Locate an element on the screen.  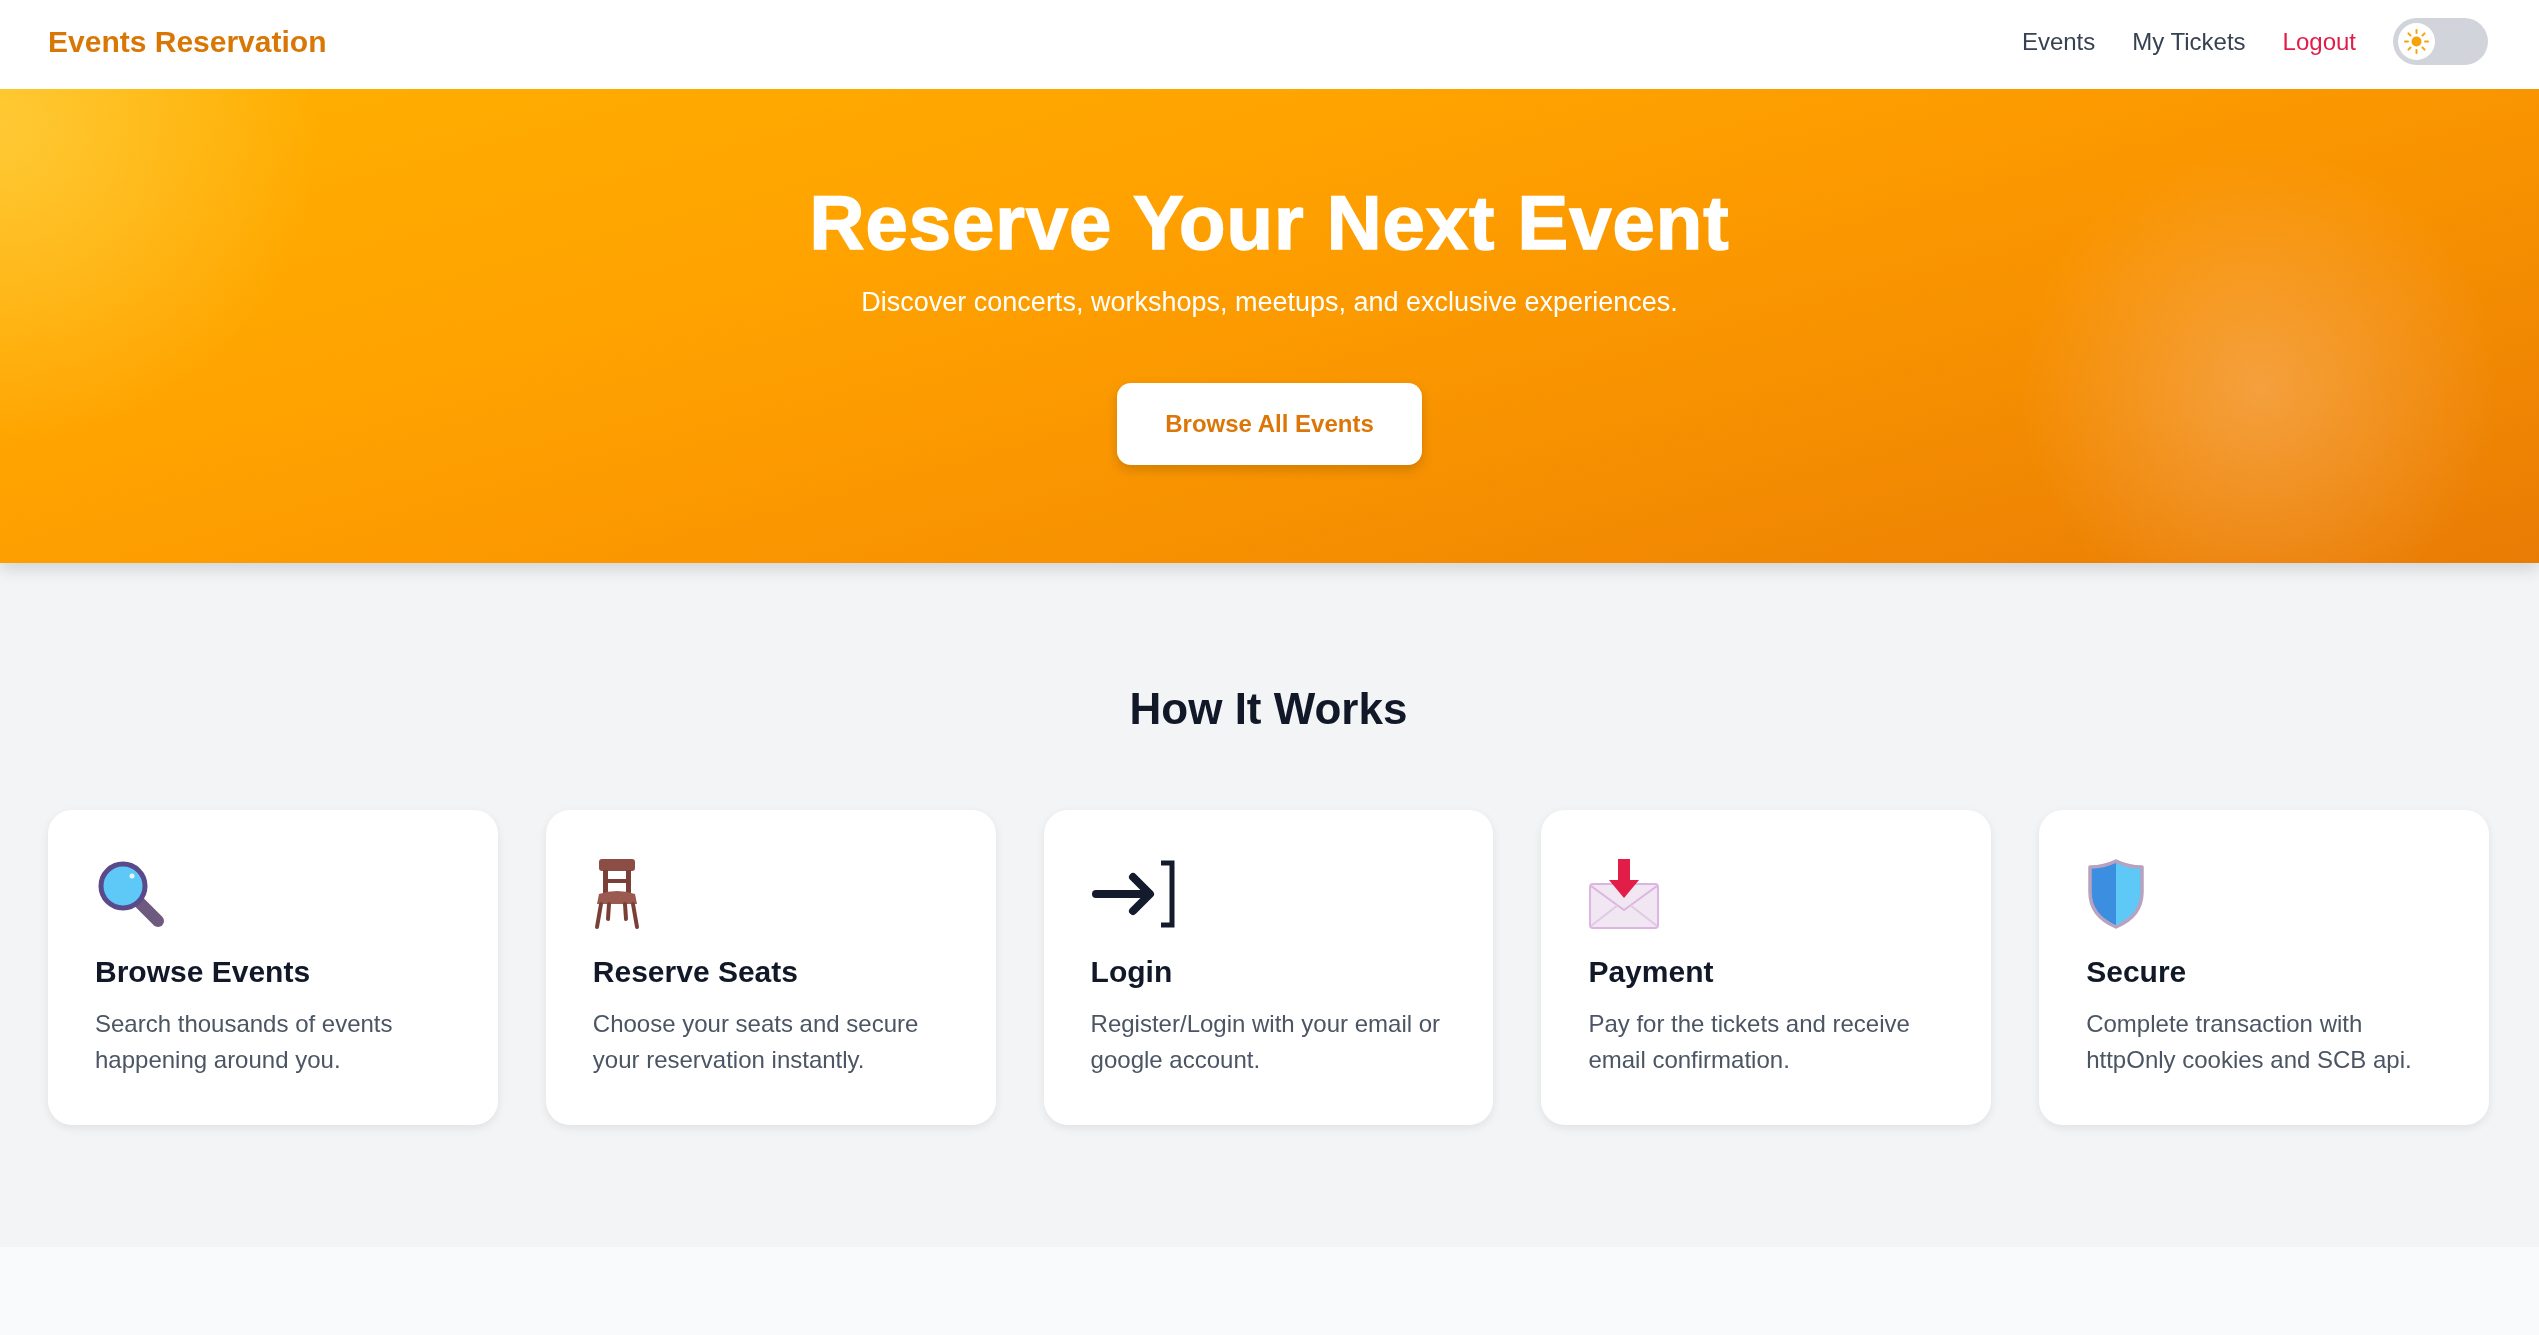
card-text: Complete transaction with httpOnly cookies and SCB api. is located at coordinates (2249, 1042).